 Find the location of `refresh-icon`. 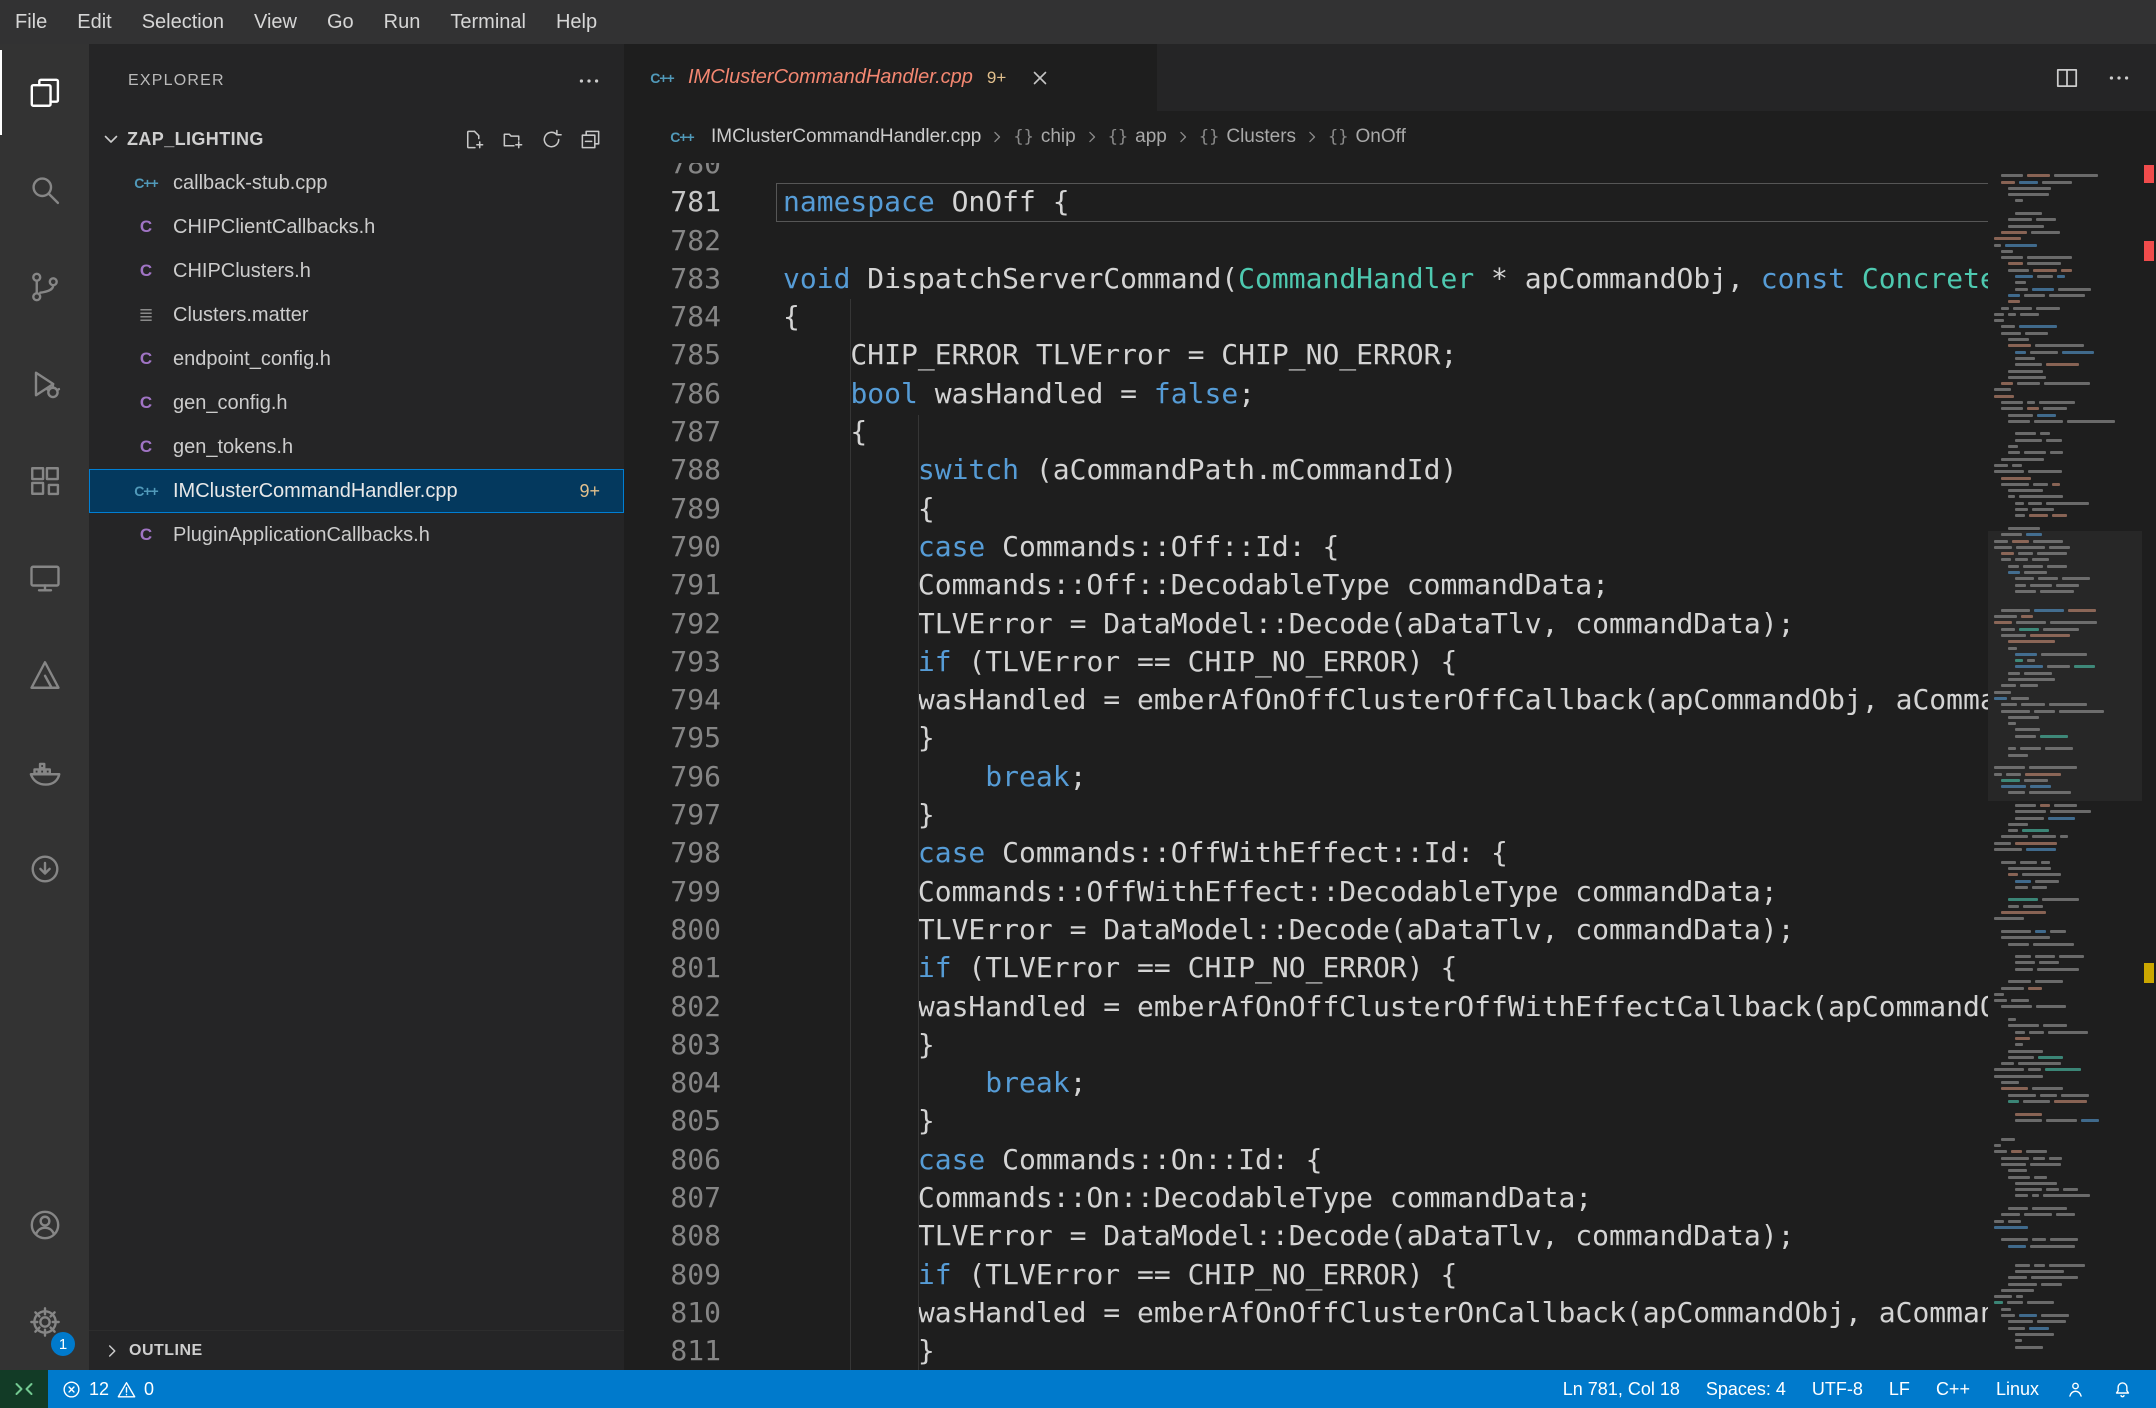

refresh-icon is located at coordinates (551, 139).